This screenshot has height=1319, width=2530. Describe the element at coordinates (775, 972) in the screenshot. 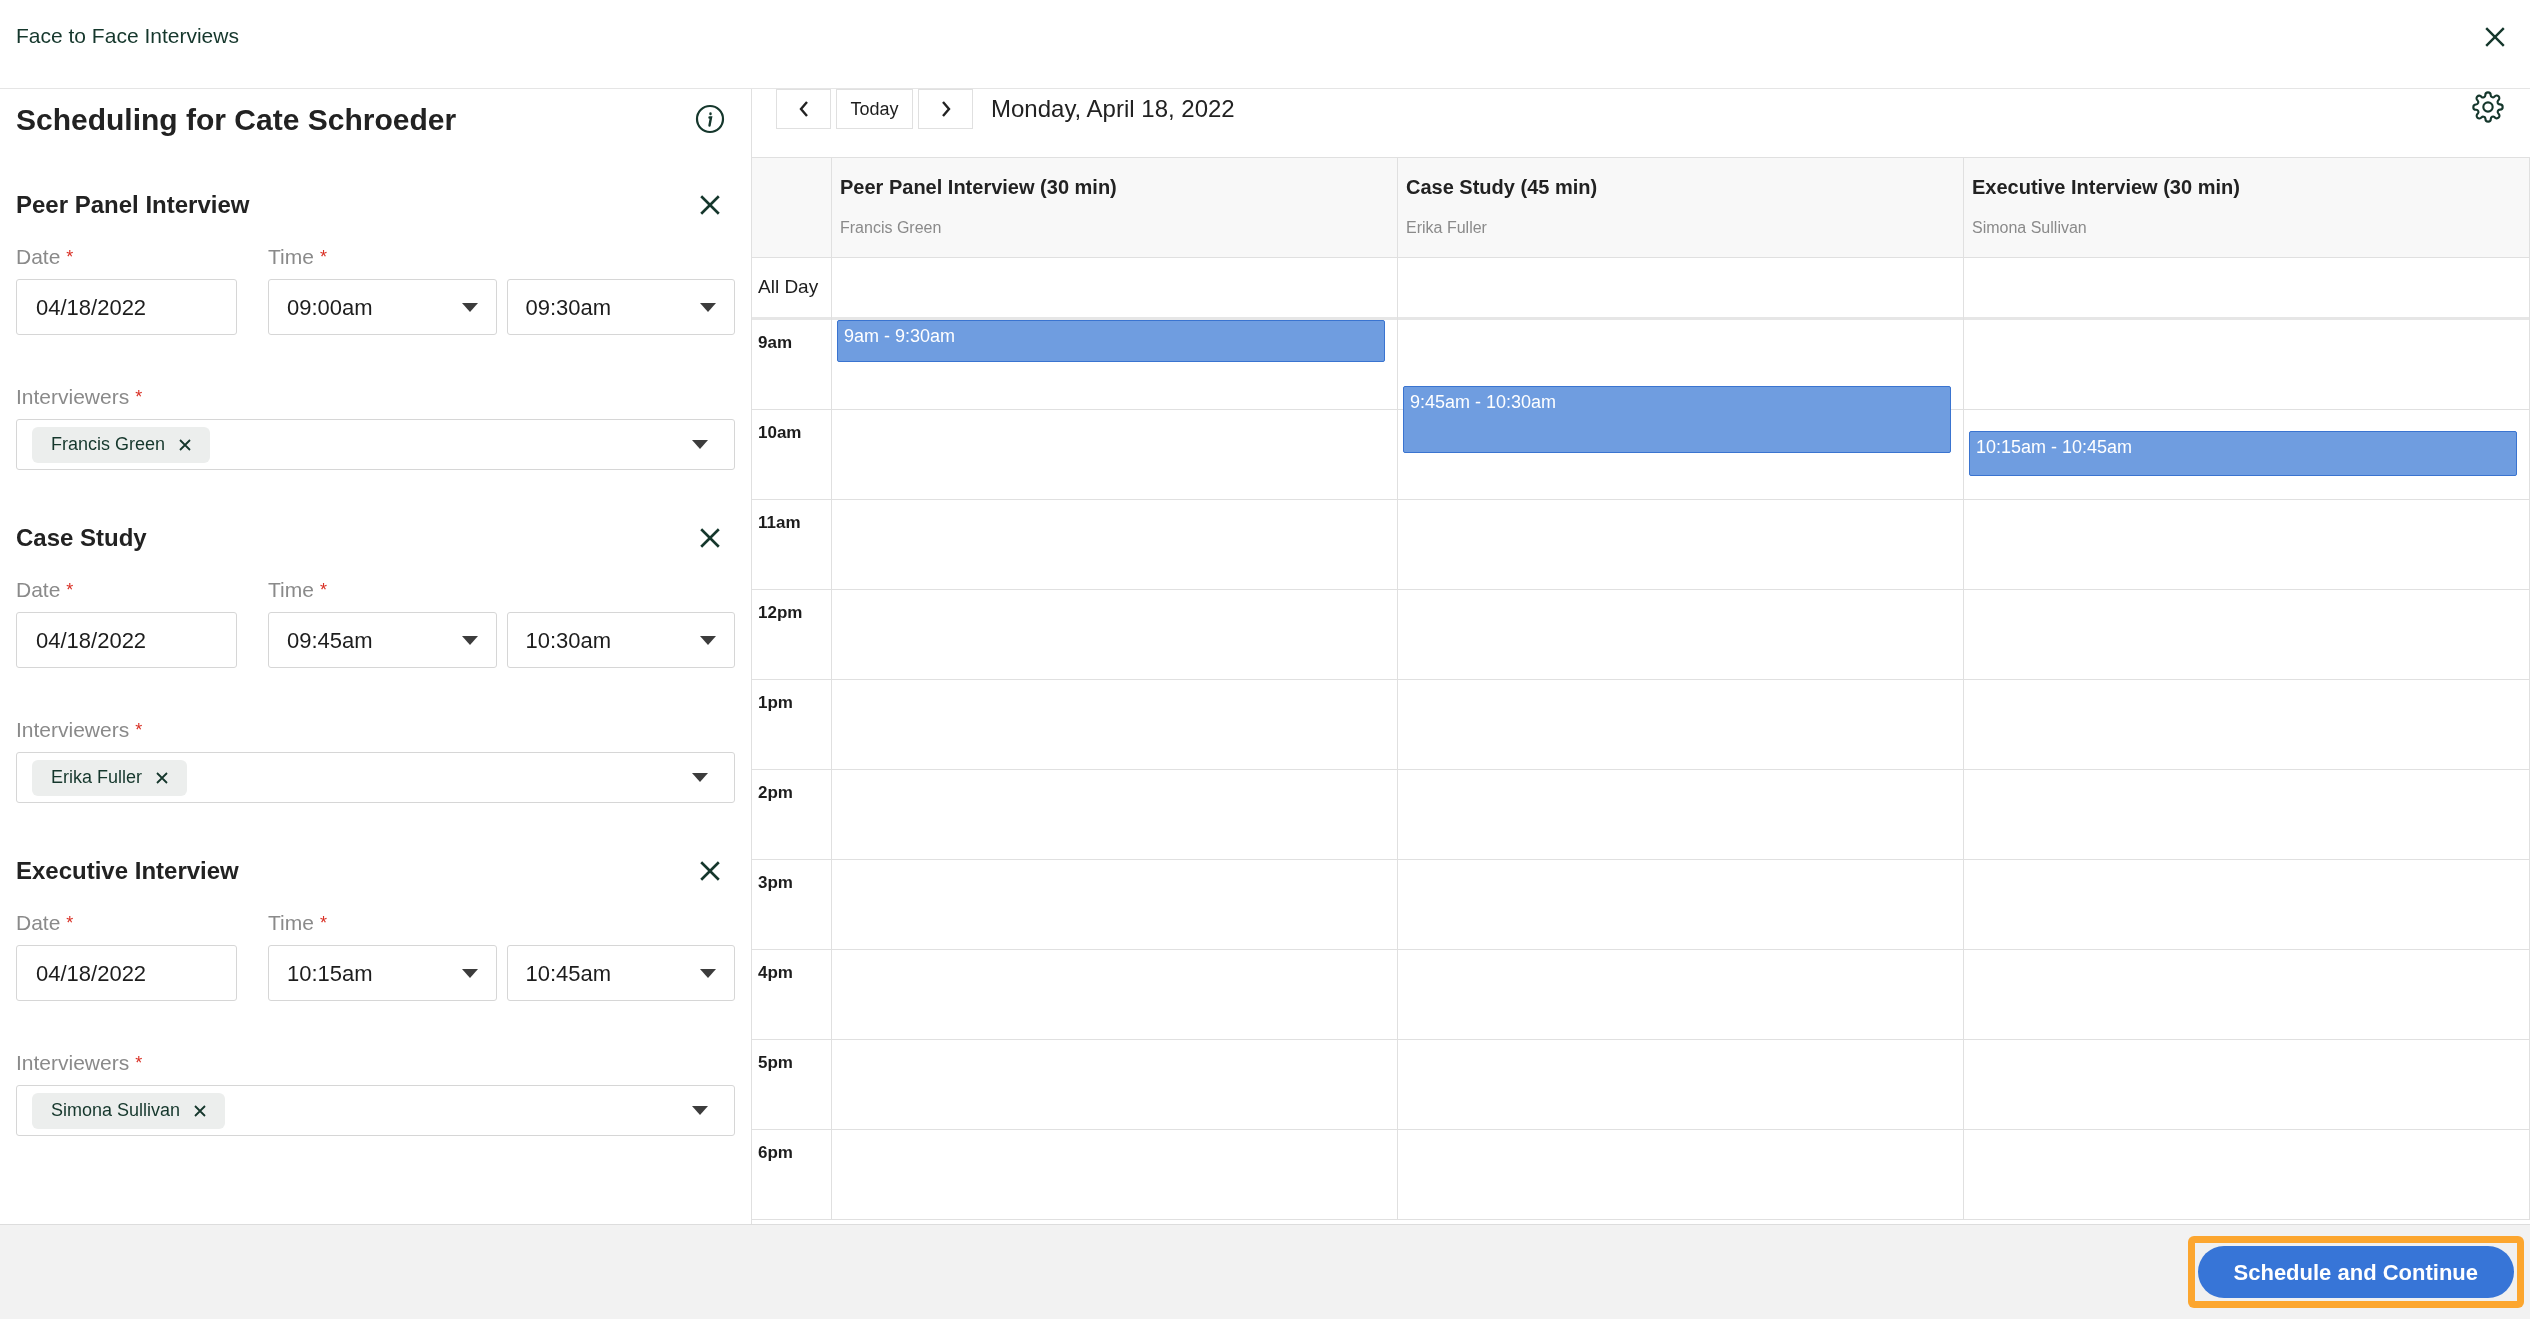

I see `hour-label: 4pm` at that location.